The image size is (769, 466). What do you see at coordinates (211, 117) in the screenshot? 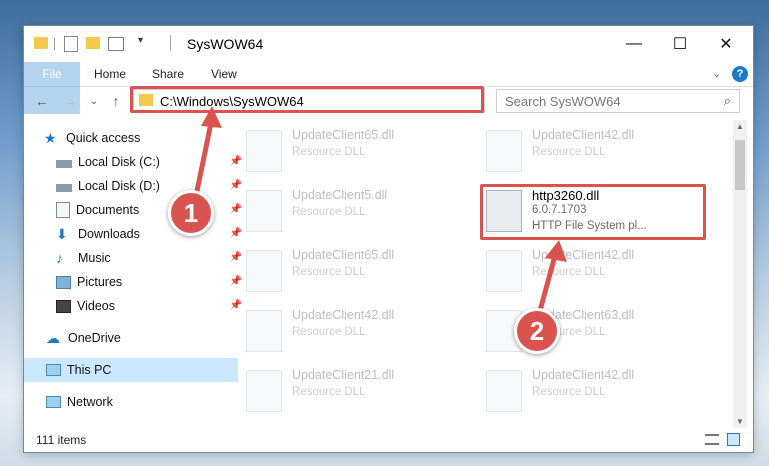
I see `arrow-one-head` at bounding box center [211, 117].